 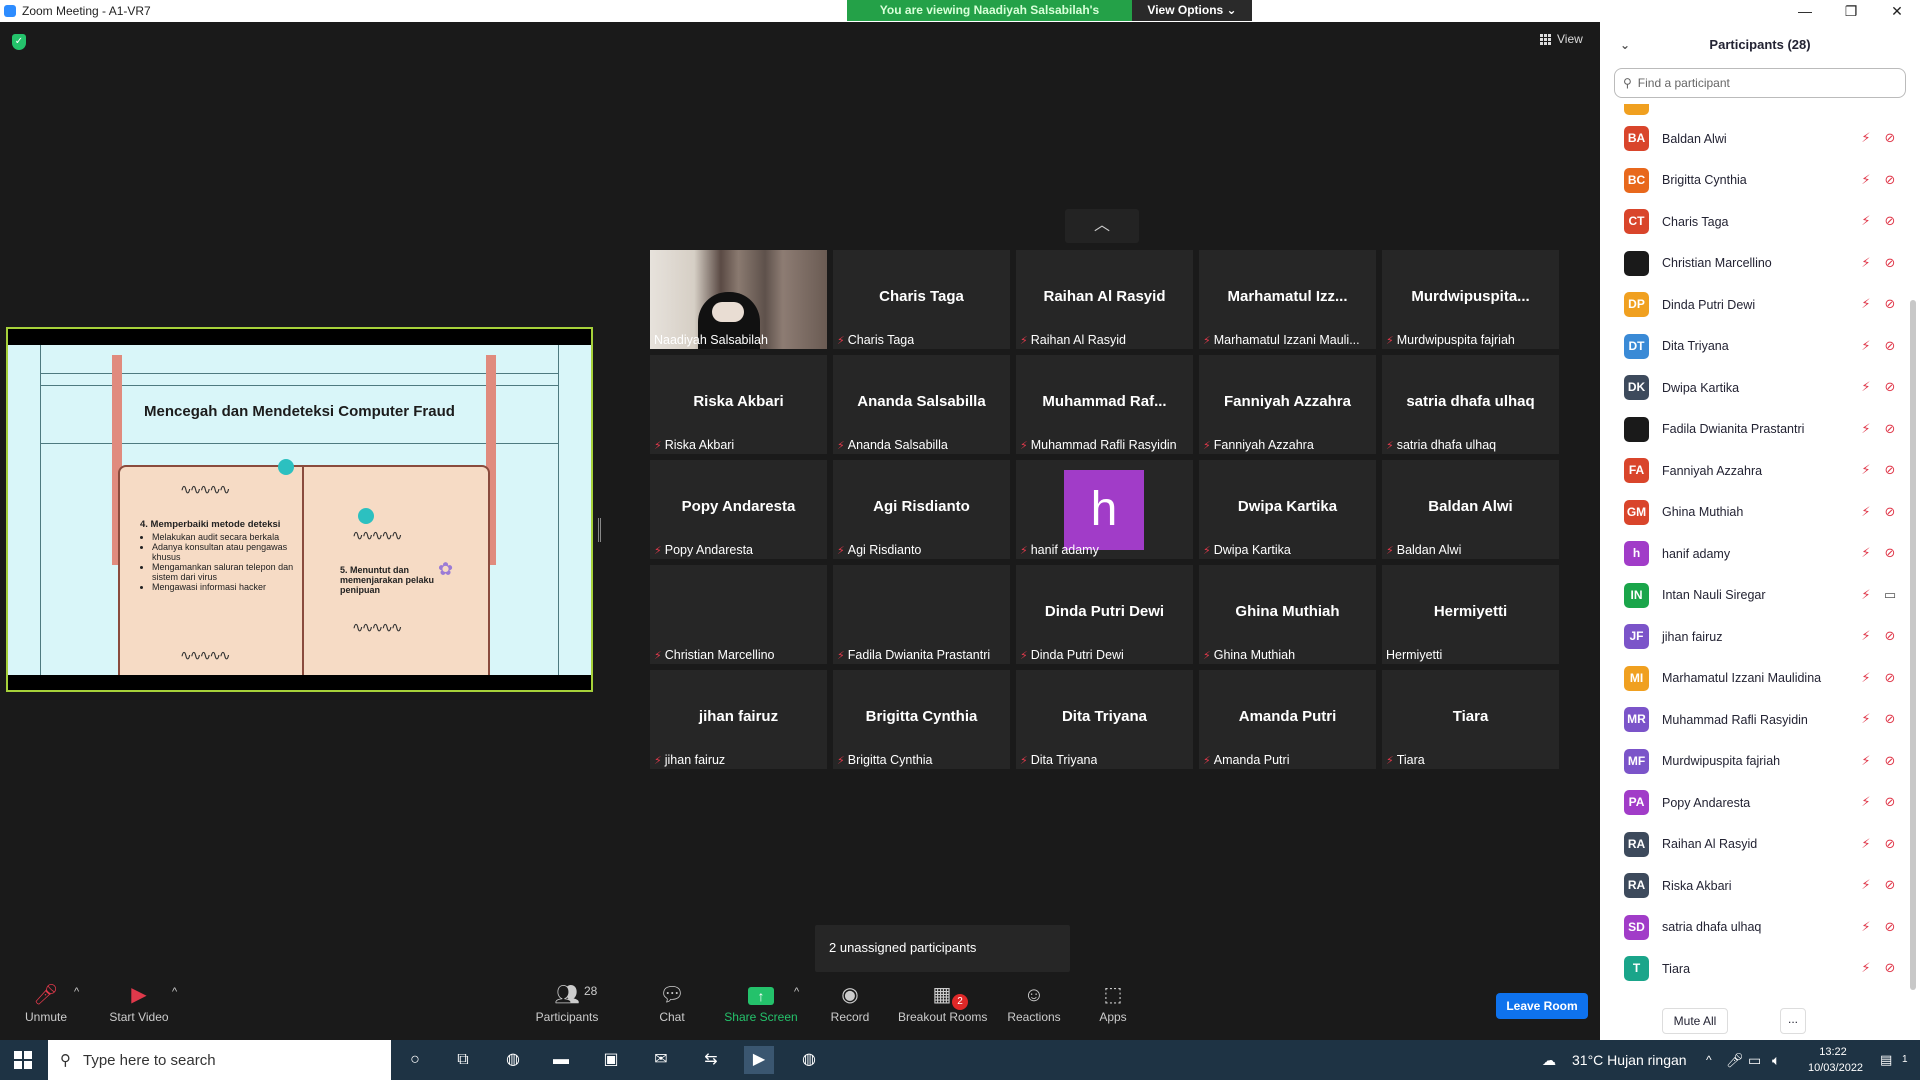 I want to click on microphone-tray-icon: 🎤︎, so click(x=1735, y=1060).